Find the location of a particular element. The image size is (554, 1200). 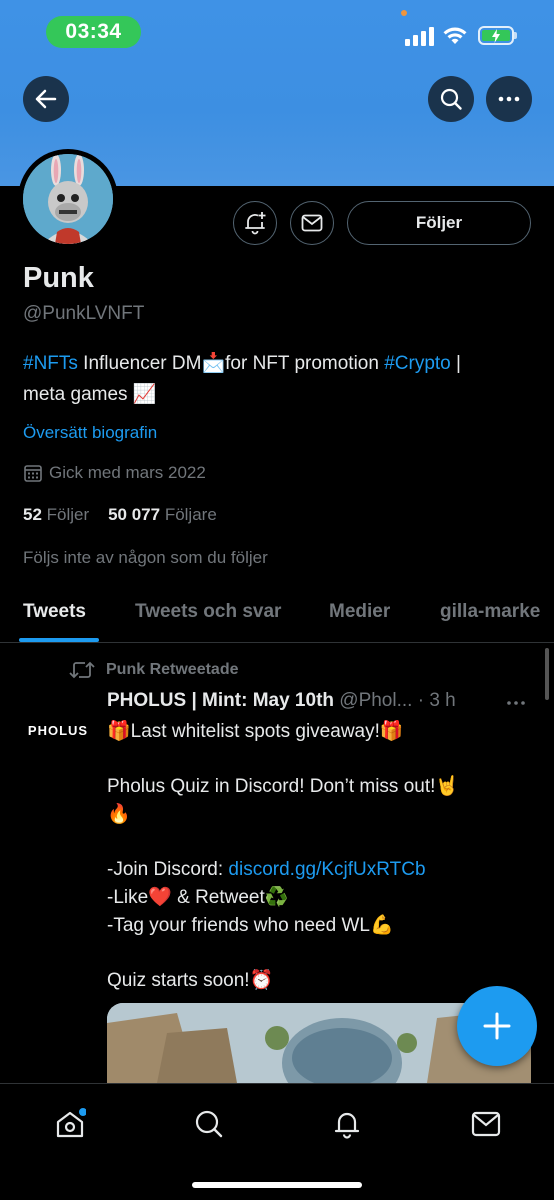

nav-home is located at coordinates (70, 1124).